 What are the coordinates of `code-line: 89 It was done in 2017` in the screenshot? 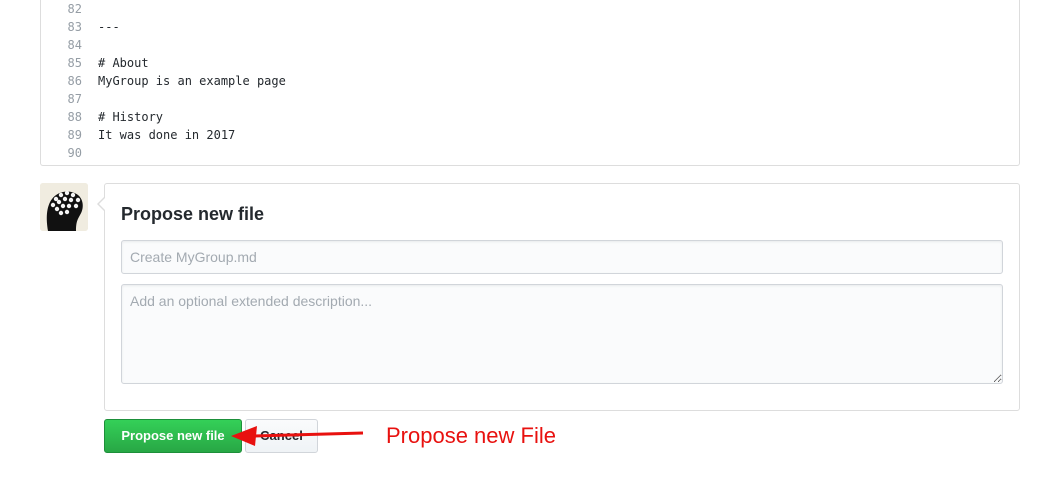 It's located at (530, 135).